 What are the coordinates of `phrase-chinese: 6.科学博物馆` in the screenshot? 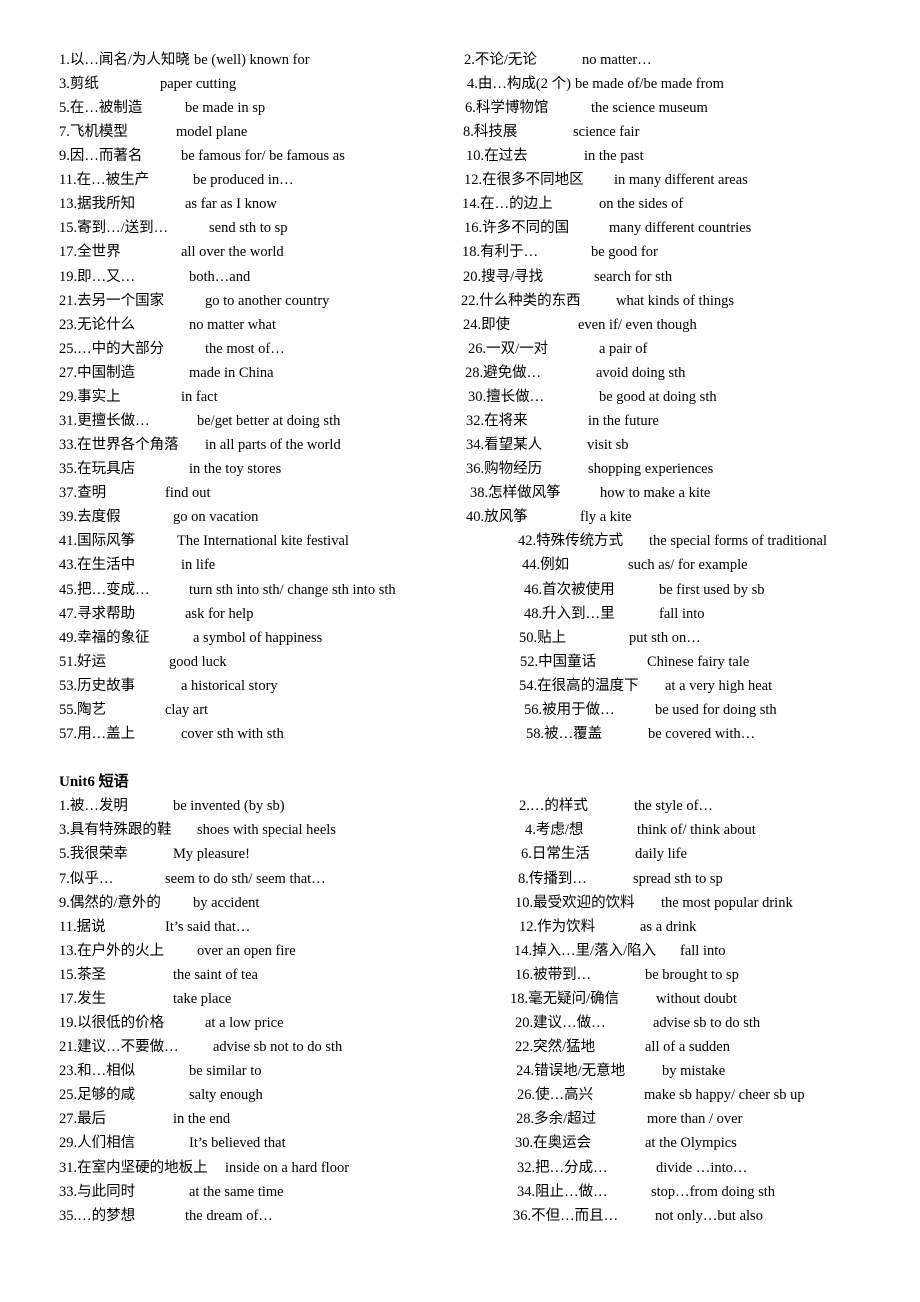 It's located at (507, 108).